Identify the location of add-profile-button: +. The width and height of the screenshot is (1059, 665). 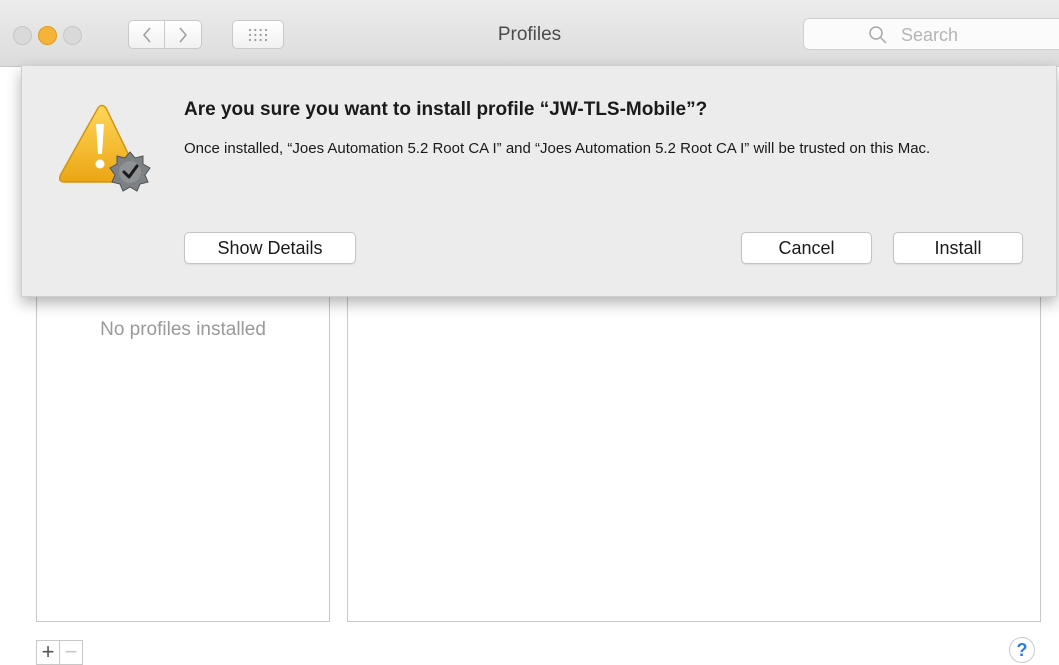
(48, 652).